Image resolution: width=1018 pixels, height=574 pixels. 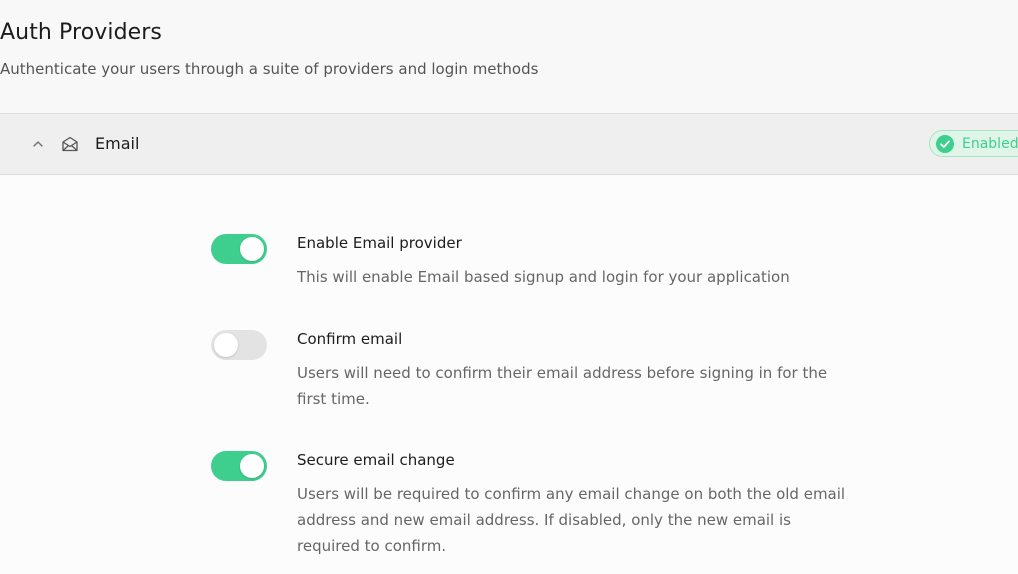 I want to click on chevron-up-icon, so click(x=38, y=144).